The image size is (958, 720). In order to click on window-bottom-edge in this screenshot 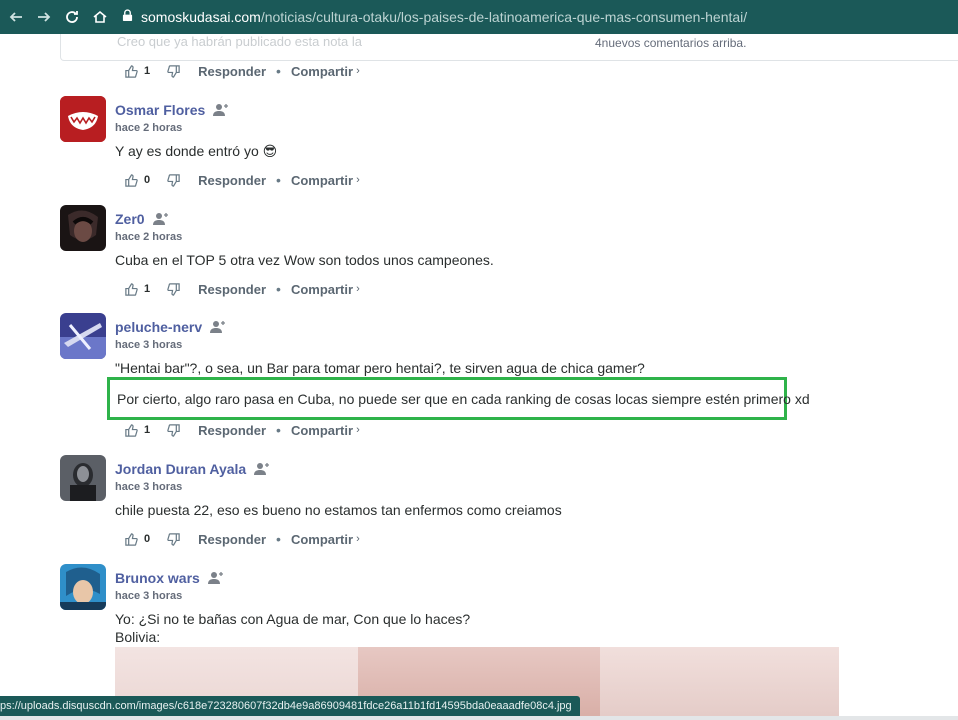, I will do `click(479, 718)`.